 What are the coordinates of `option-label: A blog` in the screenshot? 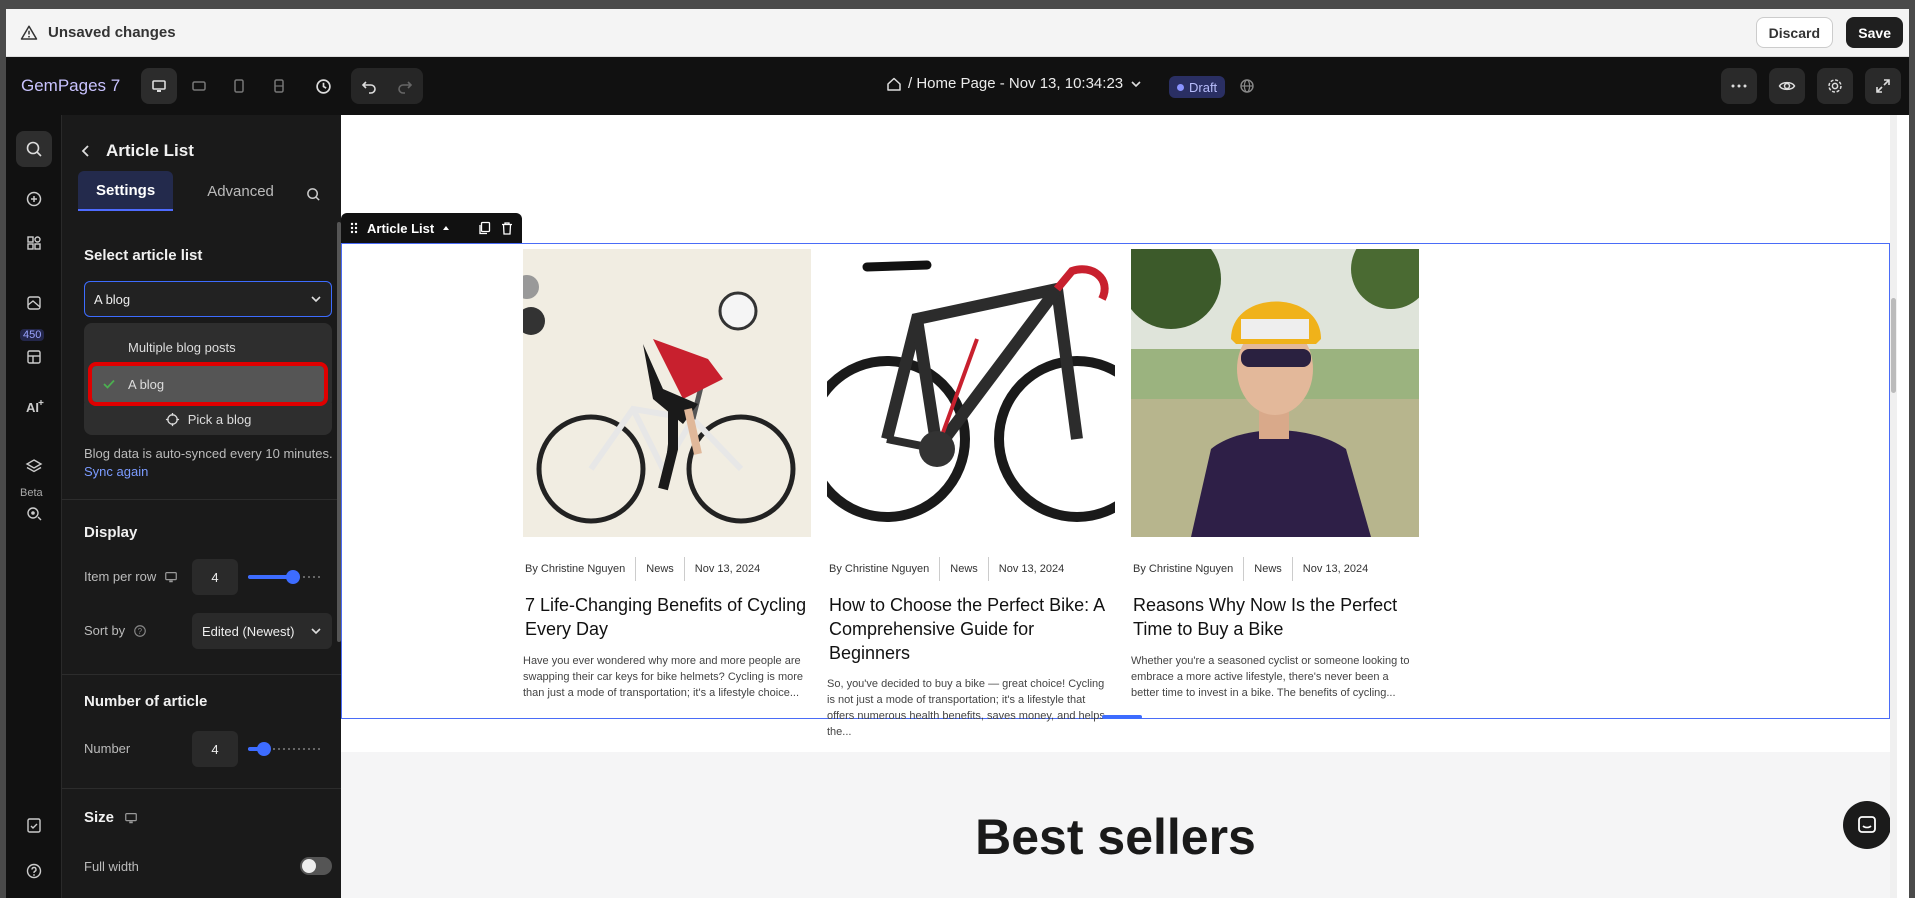 It's located at (146, 384).